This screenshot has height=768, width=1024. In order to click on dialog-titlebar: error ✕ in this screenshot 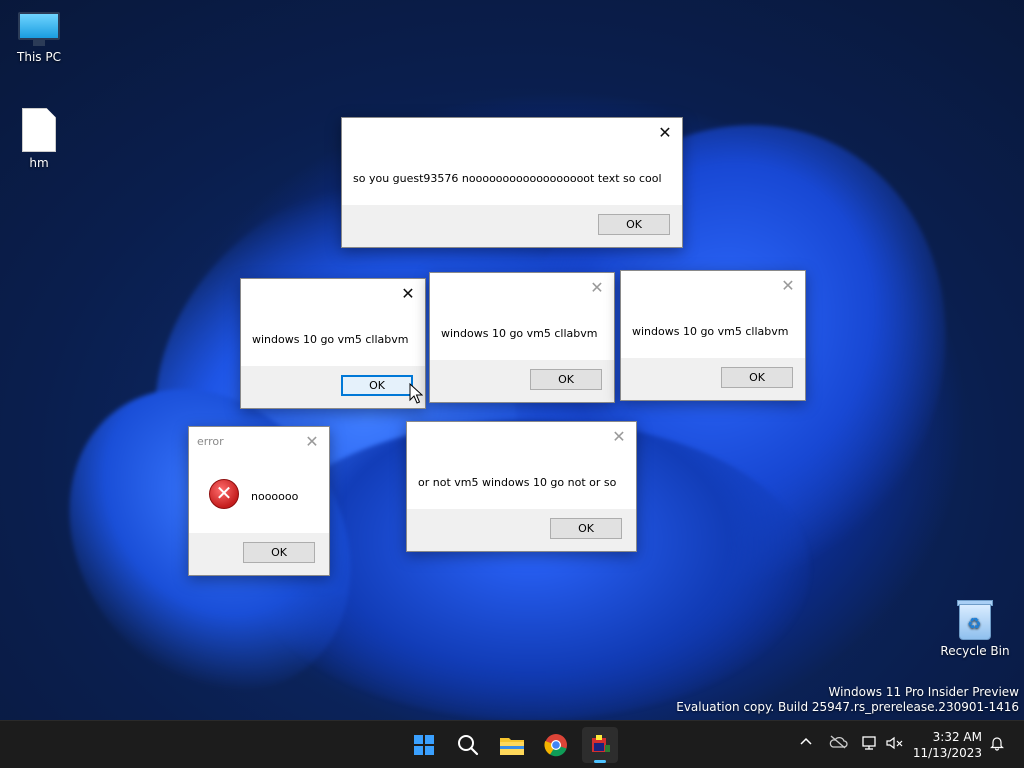, I will do `click(259, 442)`.